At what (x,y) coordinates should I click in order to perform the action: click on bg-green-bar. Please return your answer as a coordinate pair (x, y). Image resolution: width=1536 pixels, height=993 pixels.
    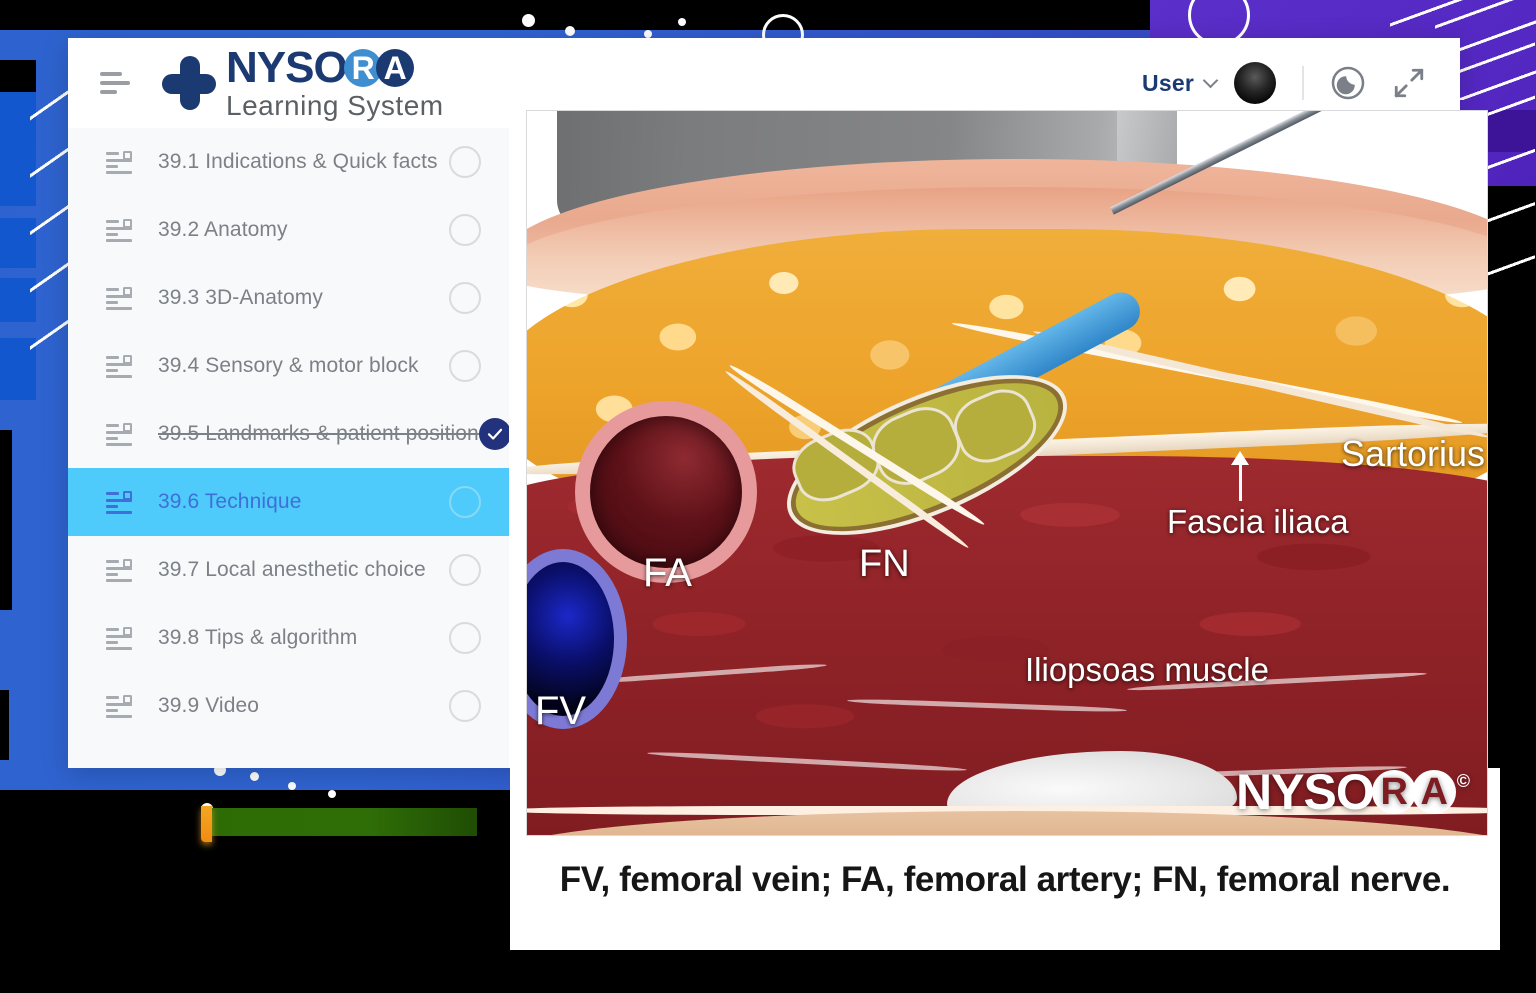
    Looking at the image, I should click on (341, 822).